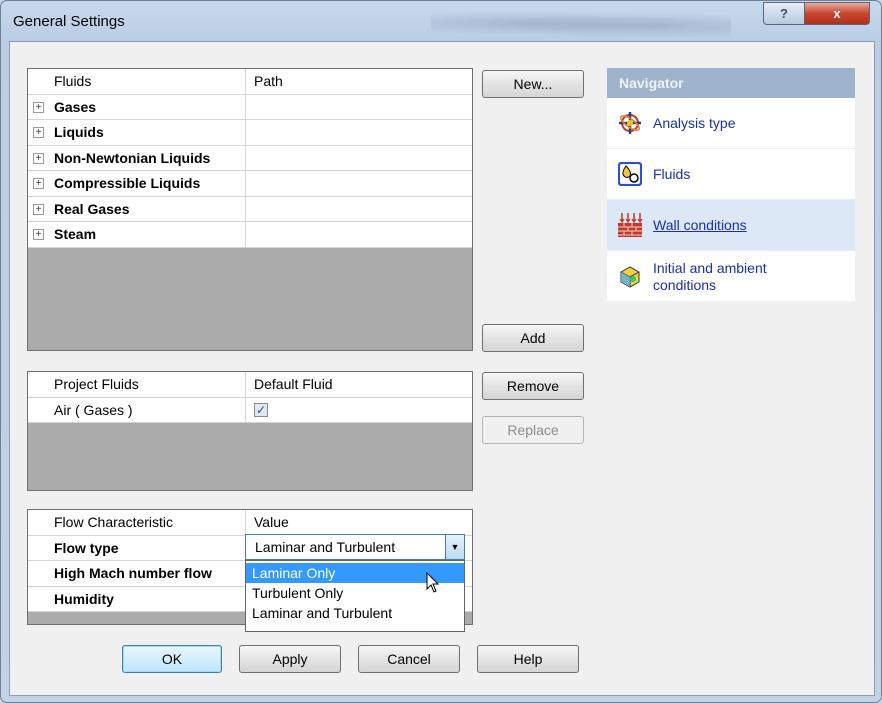 Image resolution: width=882 pixels, height=703 pixels. I want to click on initial-conditions-icon, so click(630, 276).